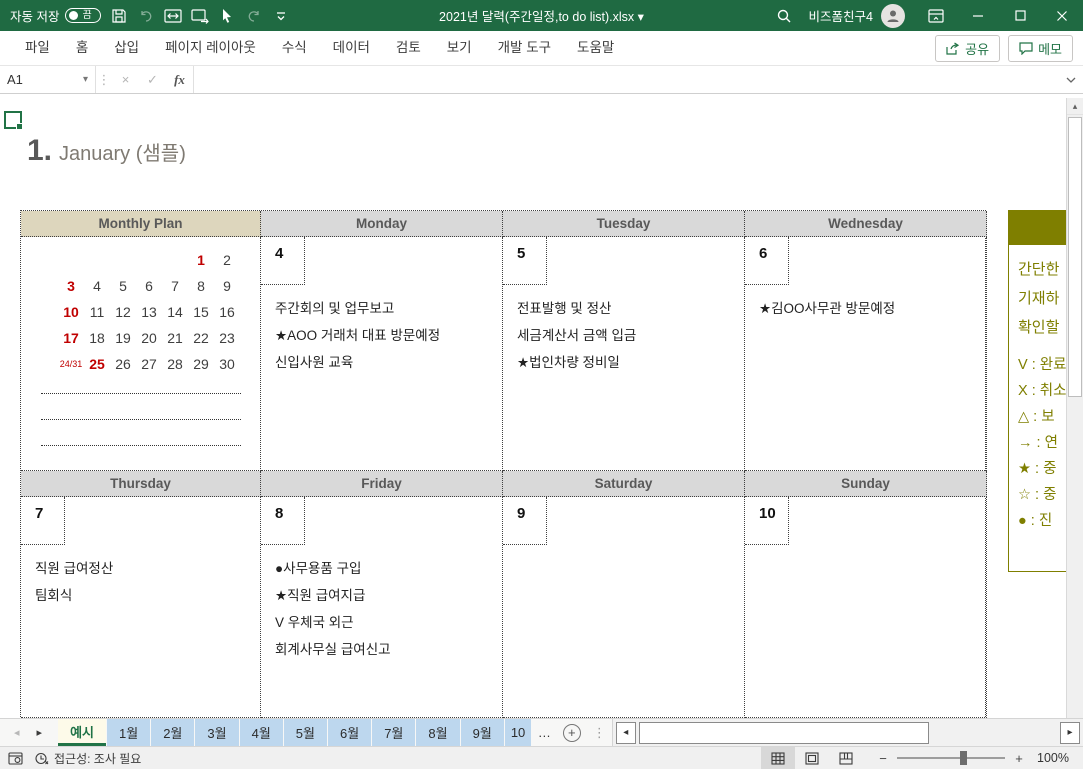 Image resolution: width=1083 pixels, height=769 pixels. Describe the element at coordinates (217, 732) in the screenshot. I see `sheet-tab: 3월` at that location.